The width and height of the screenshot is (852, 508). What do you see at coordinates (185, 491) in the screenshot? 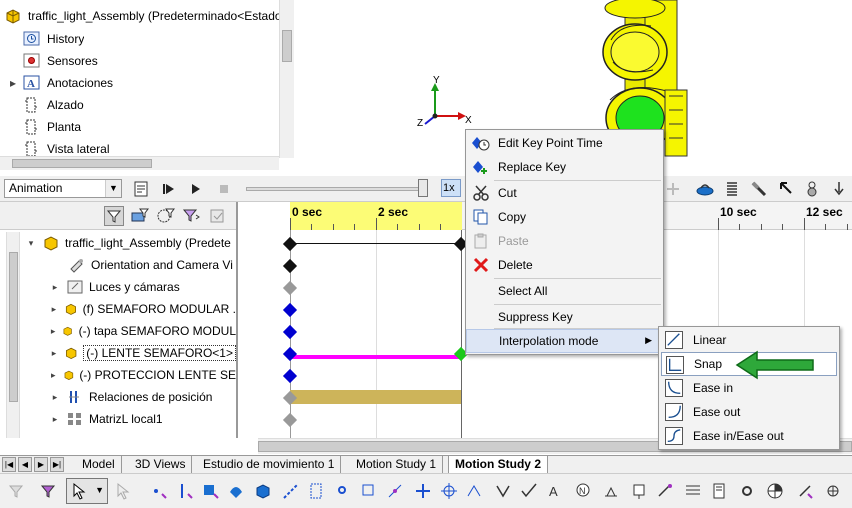
I see `filter-edges-icon` at bounding box center [185, 491].